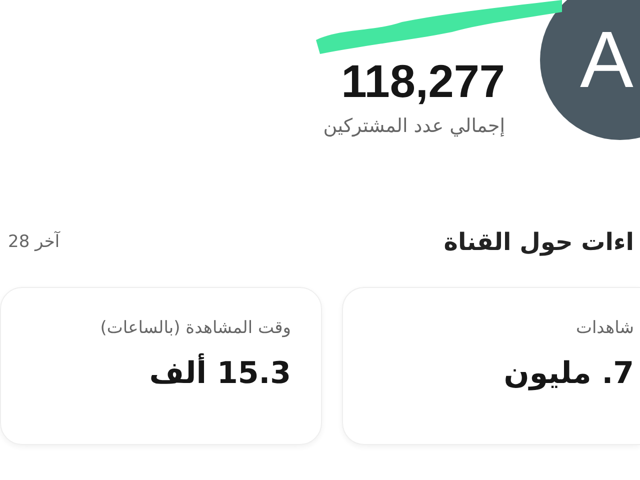 This screenshot has height=480, width=640. Describe the element at coordinates (423, 81) in the screenshot. I see `subscriber-count: 118,277` at that location.